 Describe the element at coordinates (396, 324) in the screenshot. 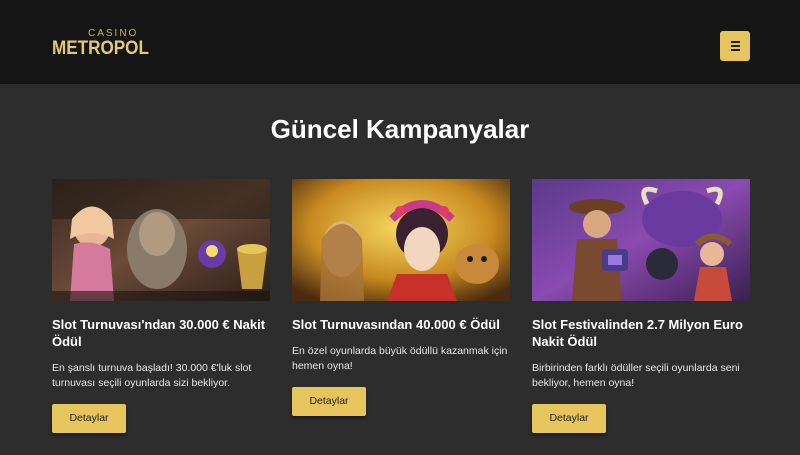

I see `campaign-title: Slot Turnuvasından 40.000 € Ödül` at that location.